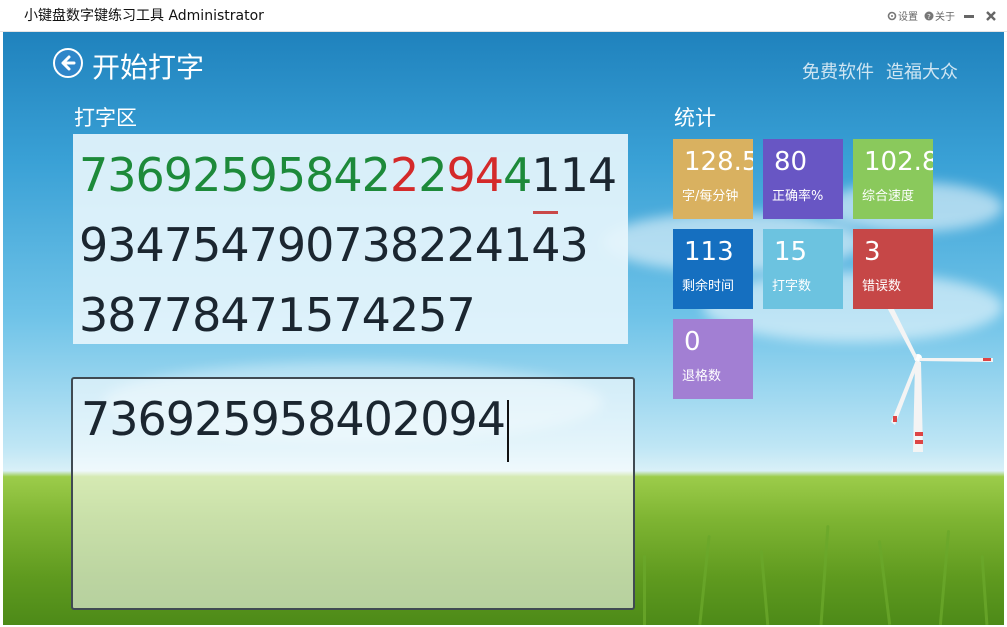  Describe the element at coordinates (588, 175) in the screenshot. I see `target-segment-pending: 14` at that location.